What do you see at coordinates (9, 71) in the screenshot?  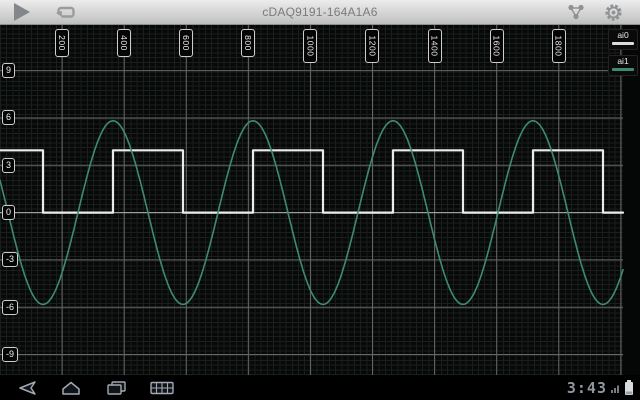 I see `y-tick-label: 9` at bounding box center [9, 71].